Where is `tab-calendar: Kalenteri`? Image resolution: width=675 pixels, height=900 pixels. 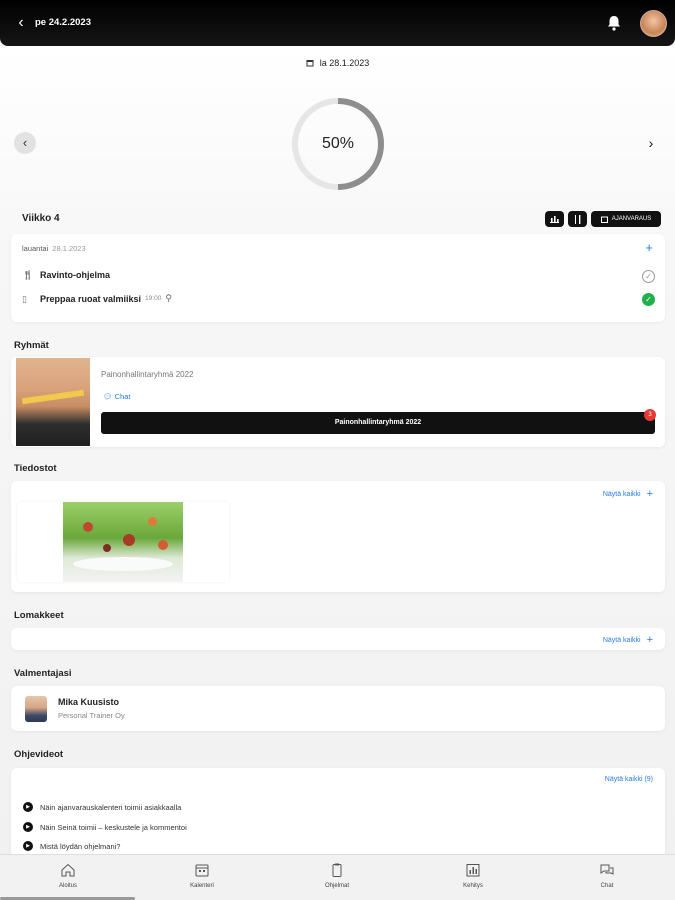 tab-calendar: Kalenteri is located at coordinates (202, 876).